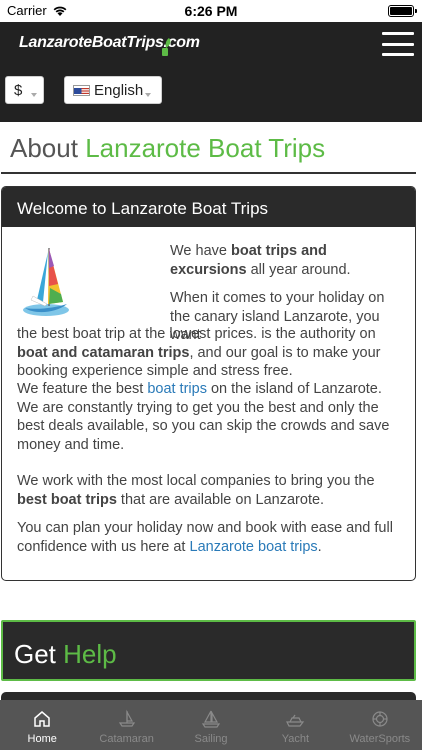 The height and width of the screenshot is (750, 422). Describe the element at coordinates (208, 207) in the screenshot. I see `welcome-card-heading: Welcome to Lanzarote Boat Trips` at that location.